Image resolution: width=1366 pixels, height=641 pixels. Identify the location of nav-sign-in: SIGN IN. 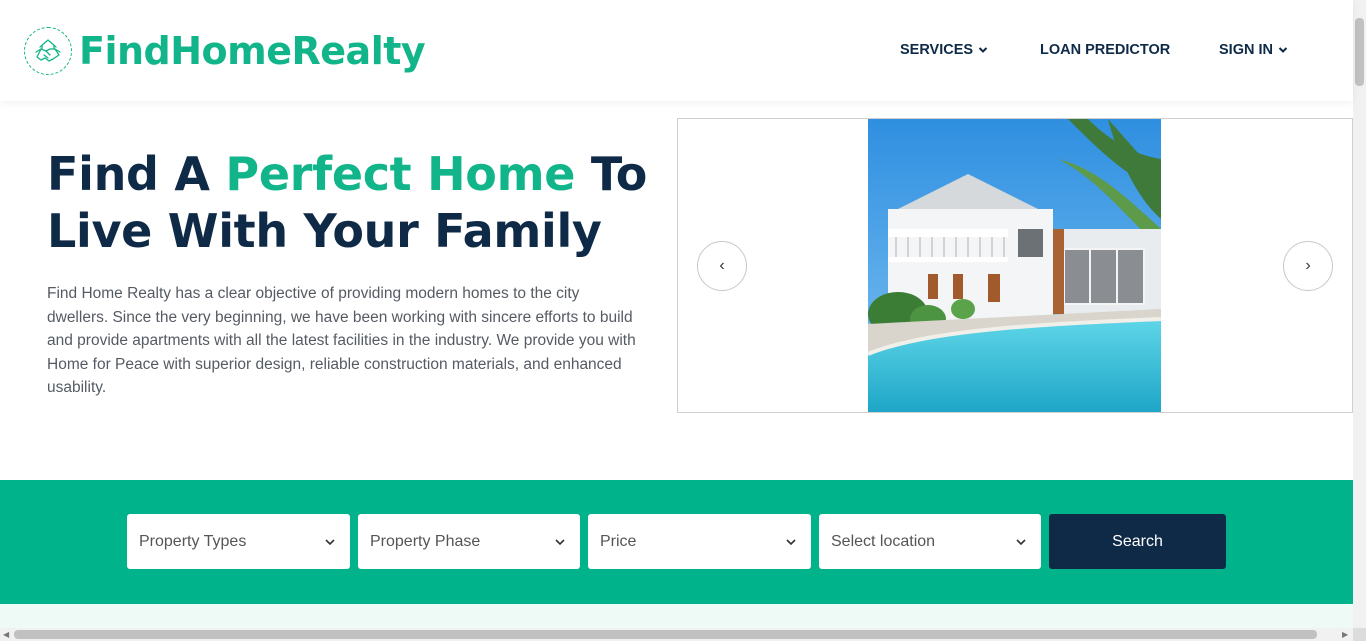
(1253, 50).